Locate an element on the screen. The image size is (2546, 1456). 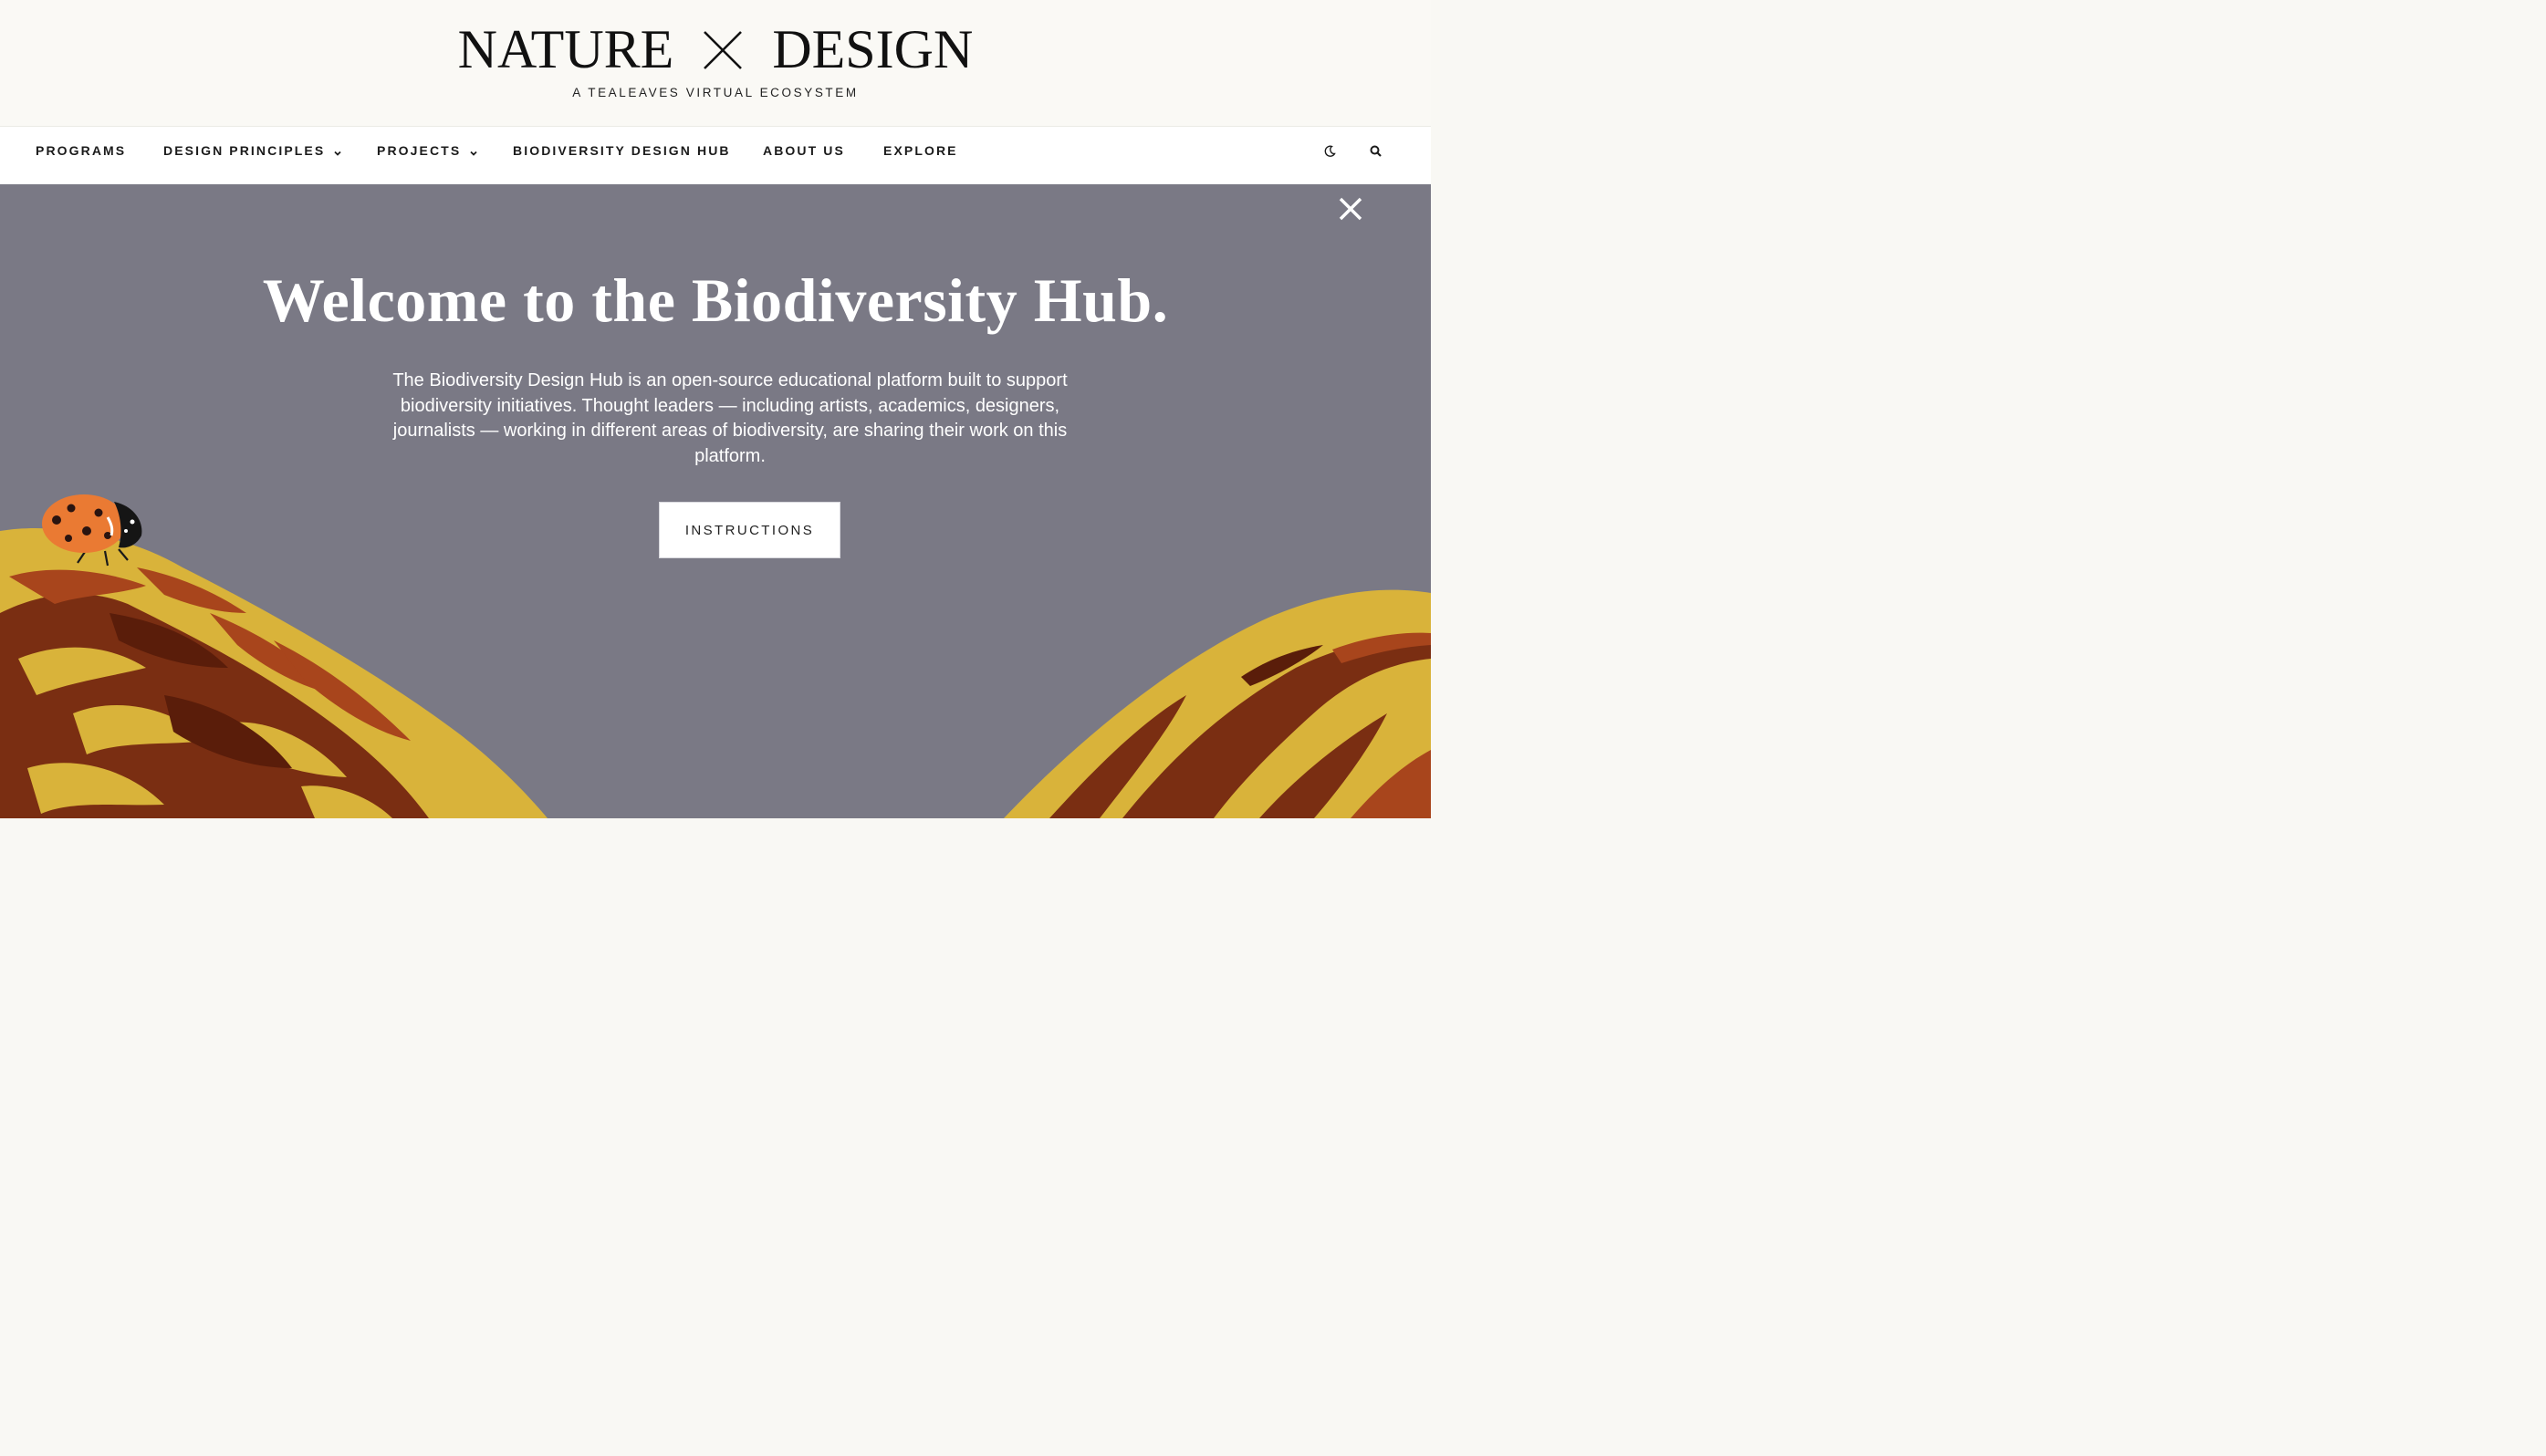
nav-item-label: EXPLORE is located at coordinates (920, 150).